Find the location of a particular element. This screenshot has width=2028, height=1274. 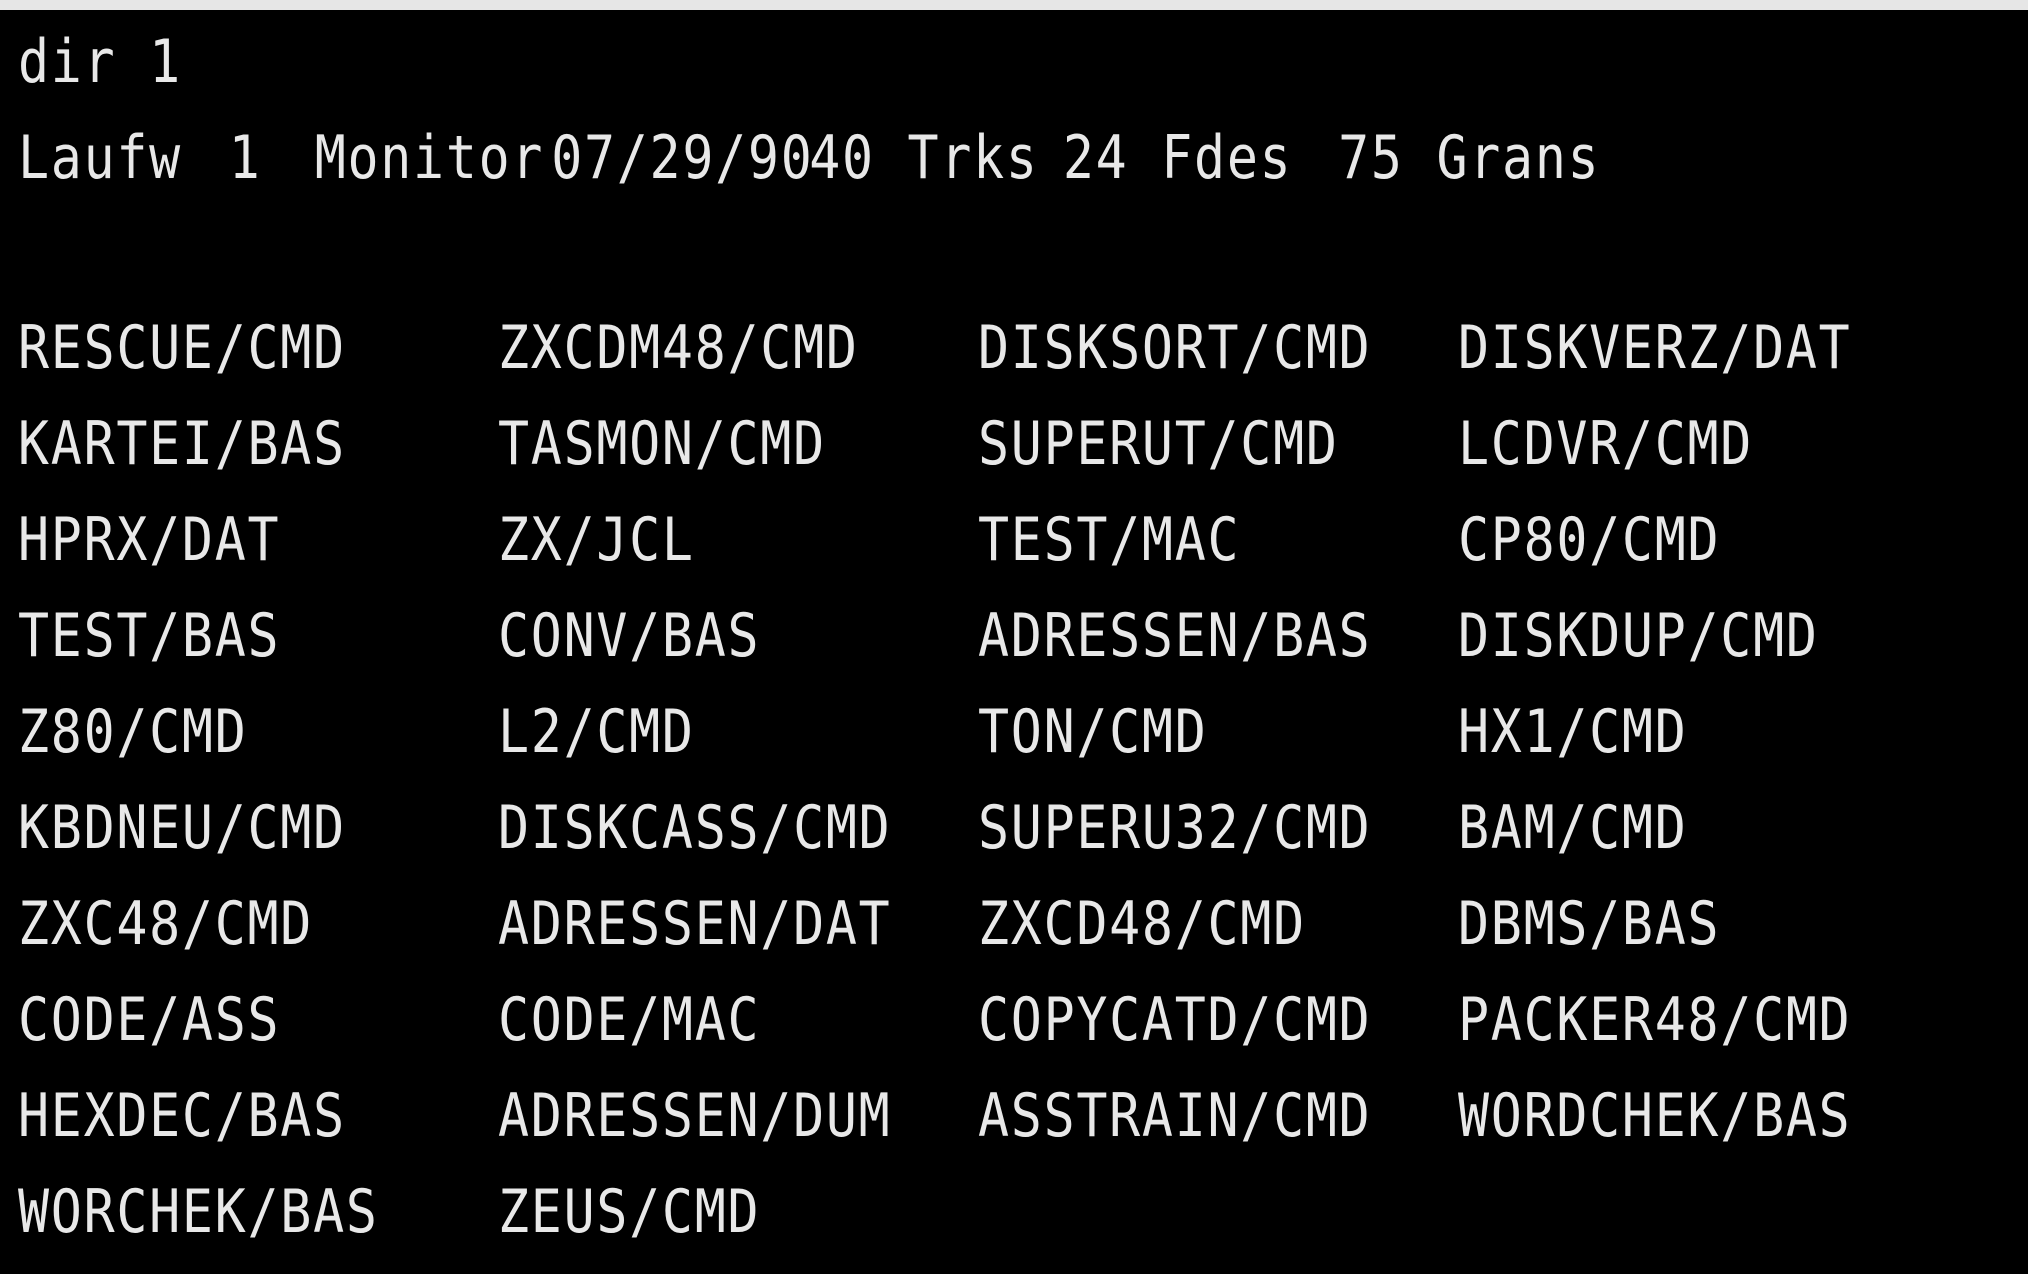

file-row: HPRX/DAT ZX/JCL TEST/MAC CP80/CMD is located at coordinates (1008, 540).